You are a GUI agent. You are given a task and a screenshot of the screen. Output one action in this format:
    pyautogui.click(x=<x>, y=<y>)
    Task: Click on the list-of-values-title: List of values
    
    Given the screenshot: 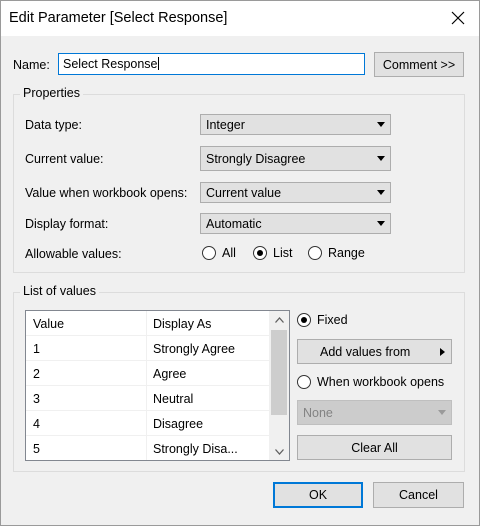 What is the action you would take?
    pyautogui.click(x=59, y=291)
    